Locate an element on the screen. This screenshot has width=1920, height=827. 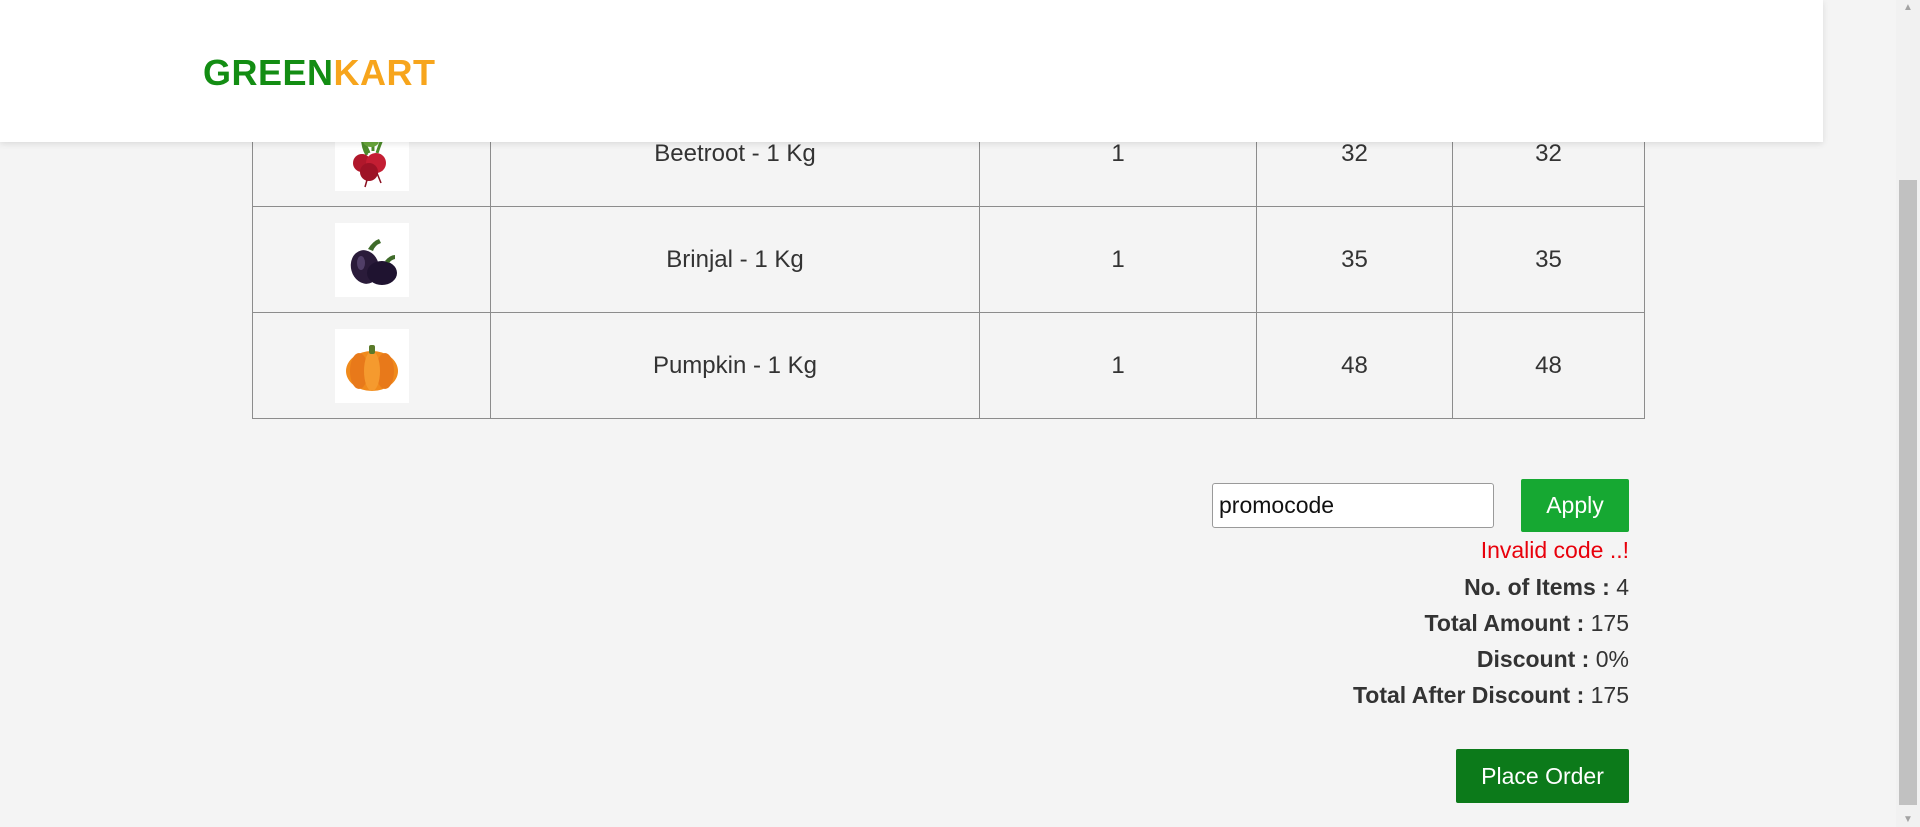
after-discount-value: 175 is located at coordinates (1609, 695).